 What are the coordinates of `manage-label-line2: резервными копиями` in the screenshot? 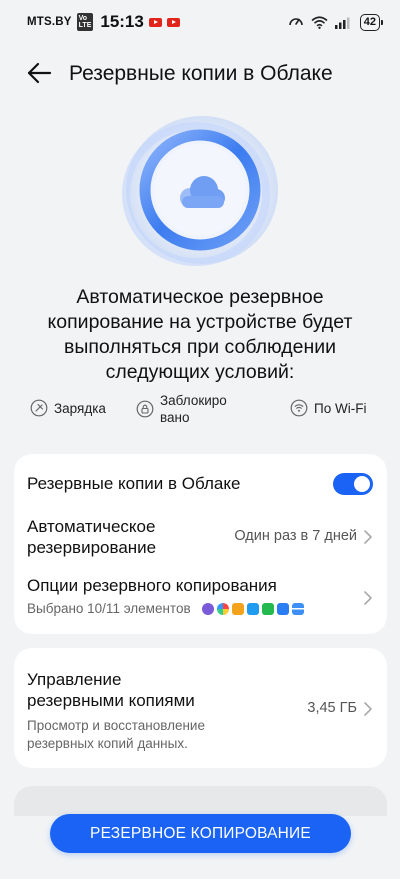 It's located at (111, 700).